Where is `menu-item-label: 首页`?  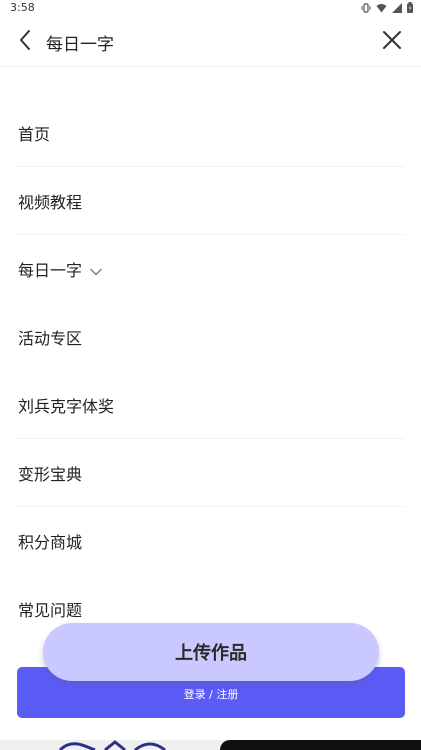 menu-item-label: 首页 is located at coordinates (34, 134).